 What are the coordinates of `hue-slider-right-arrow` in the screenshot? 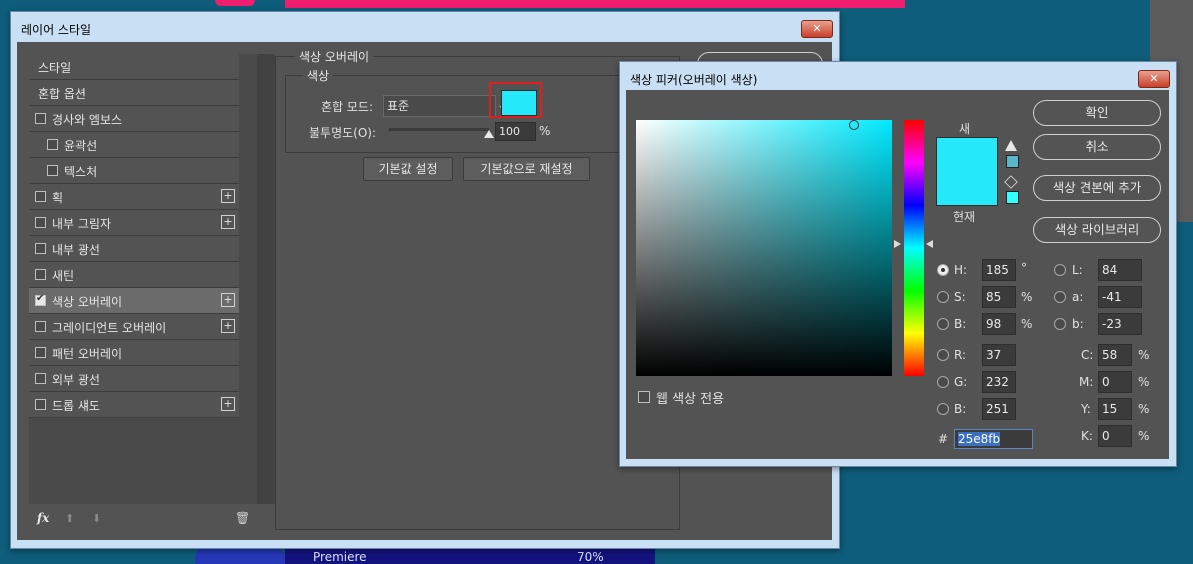 It's located at (929, 244).